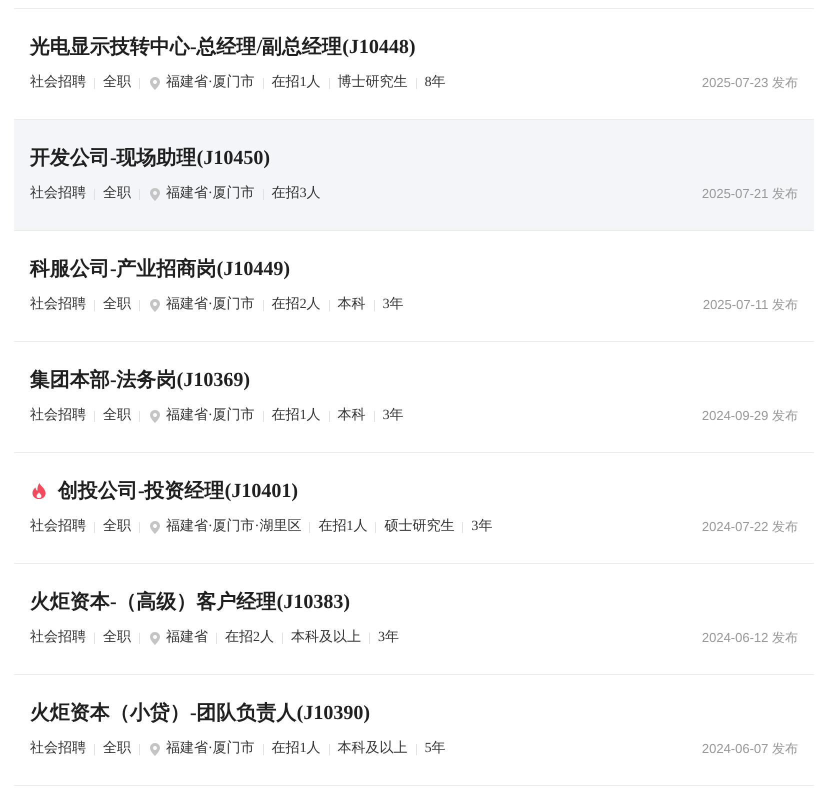 The image size is (824, 788). Describe the element at coordinates (187, 637) in the screenshot. I see `location-text: 福建省` at that location.